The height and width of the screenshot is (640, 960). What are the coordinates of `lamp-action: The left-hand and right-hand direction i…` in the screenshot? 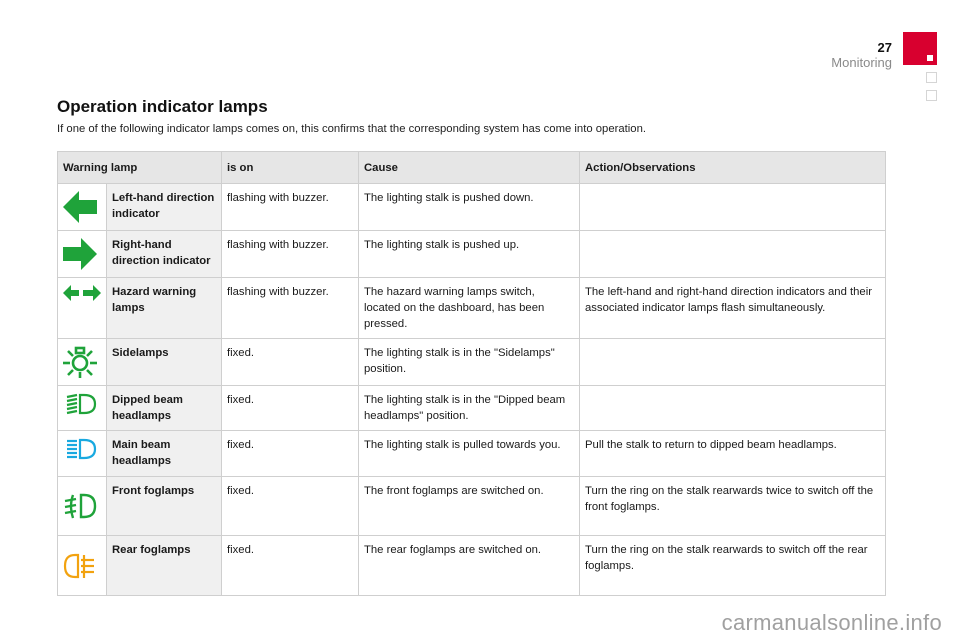 It's located at (732, 308).